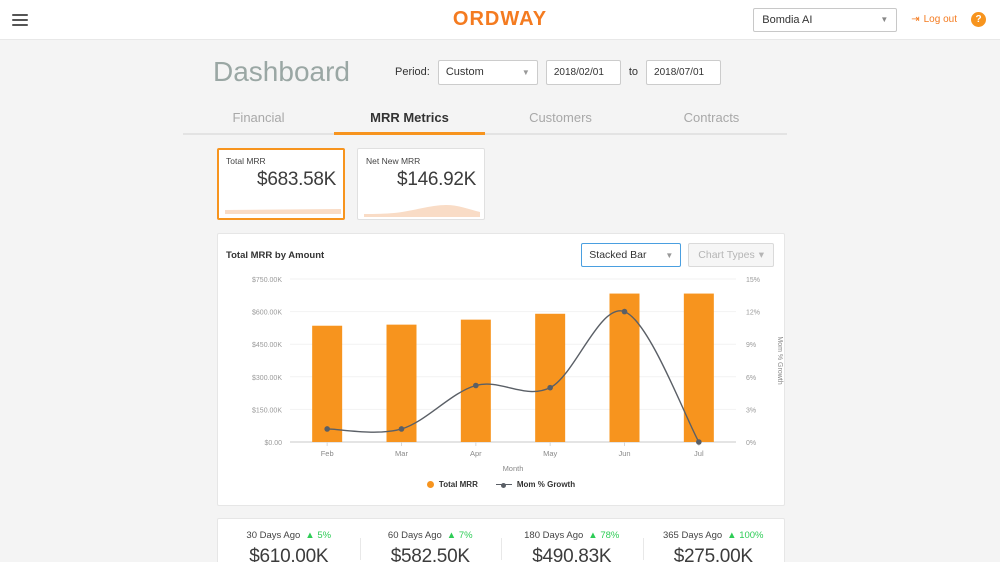 This screenshot has height=562, width=1000. I want to click on kpi-card-total-mrr-sparkline, so click(283, 211).